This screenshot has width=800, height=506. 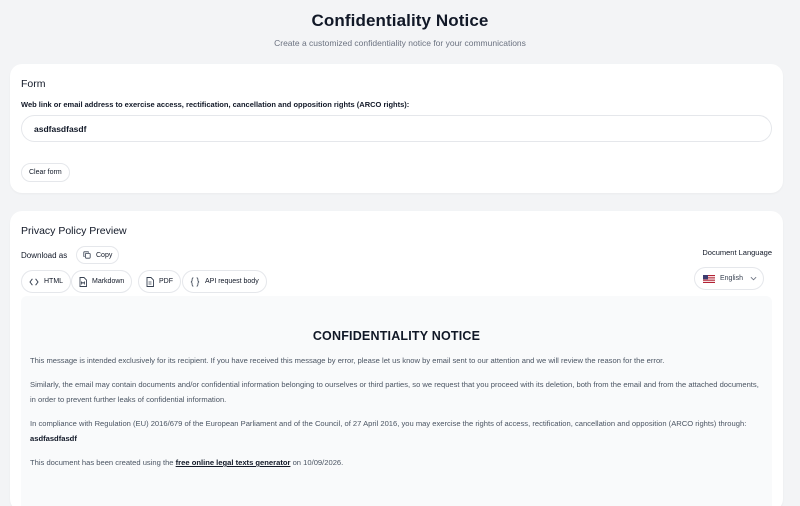 I want to click on legal-texts-generator-link: free online legal texts generator, so click(x=233, y=462).